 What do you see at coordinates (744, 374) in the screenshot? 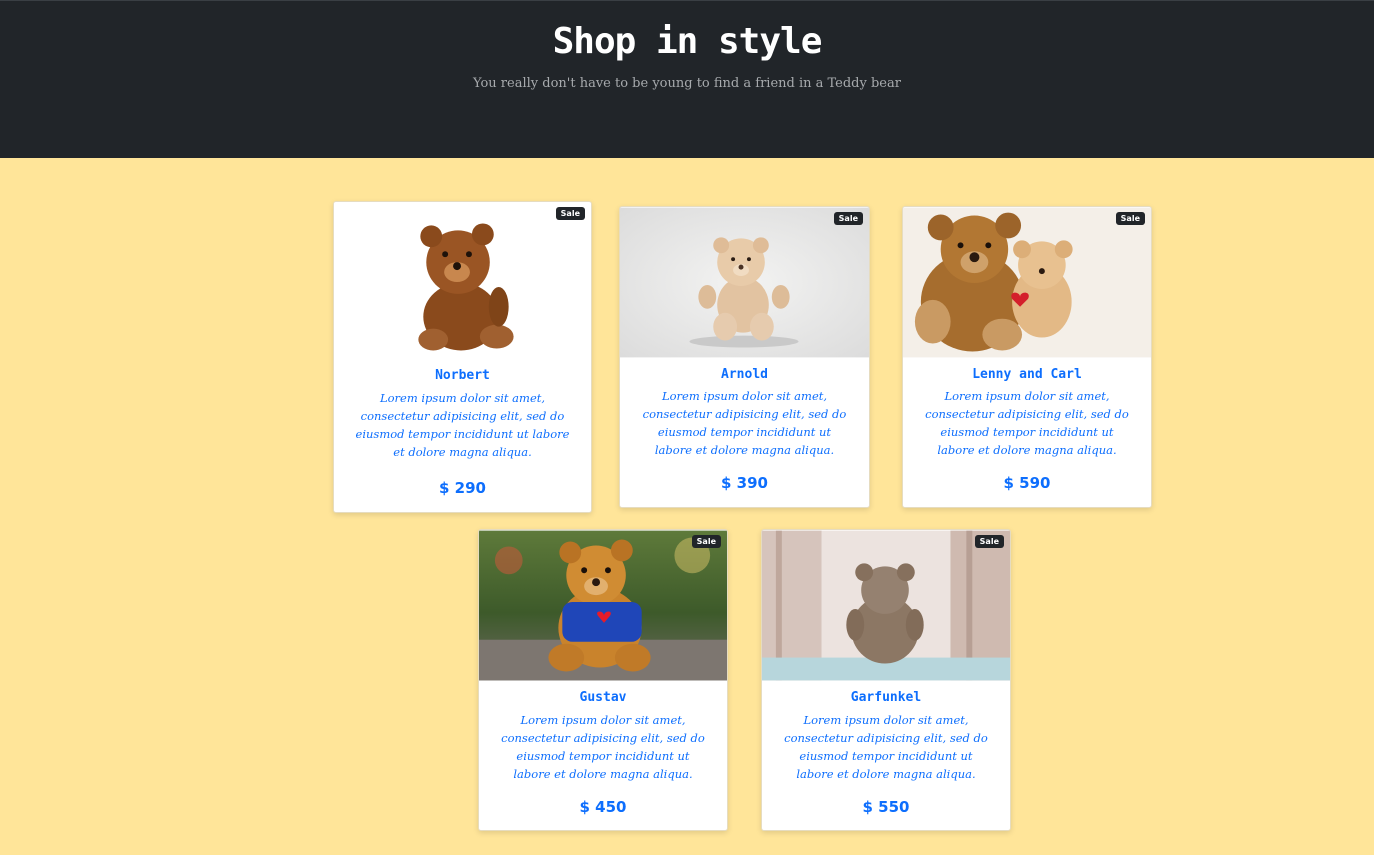
I see `product-name: Arnold` at bounding box center [744, 374].